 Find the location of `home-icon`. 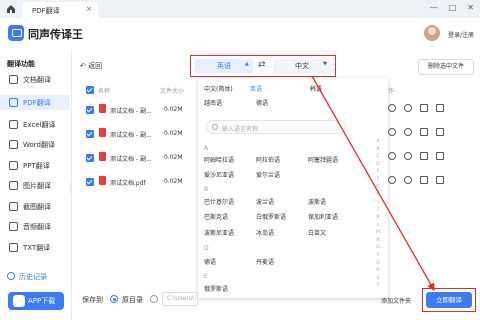

home-icon is located at coordinates (11, 9).